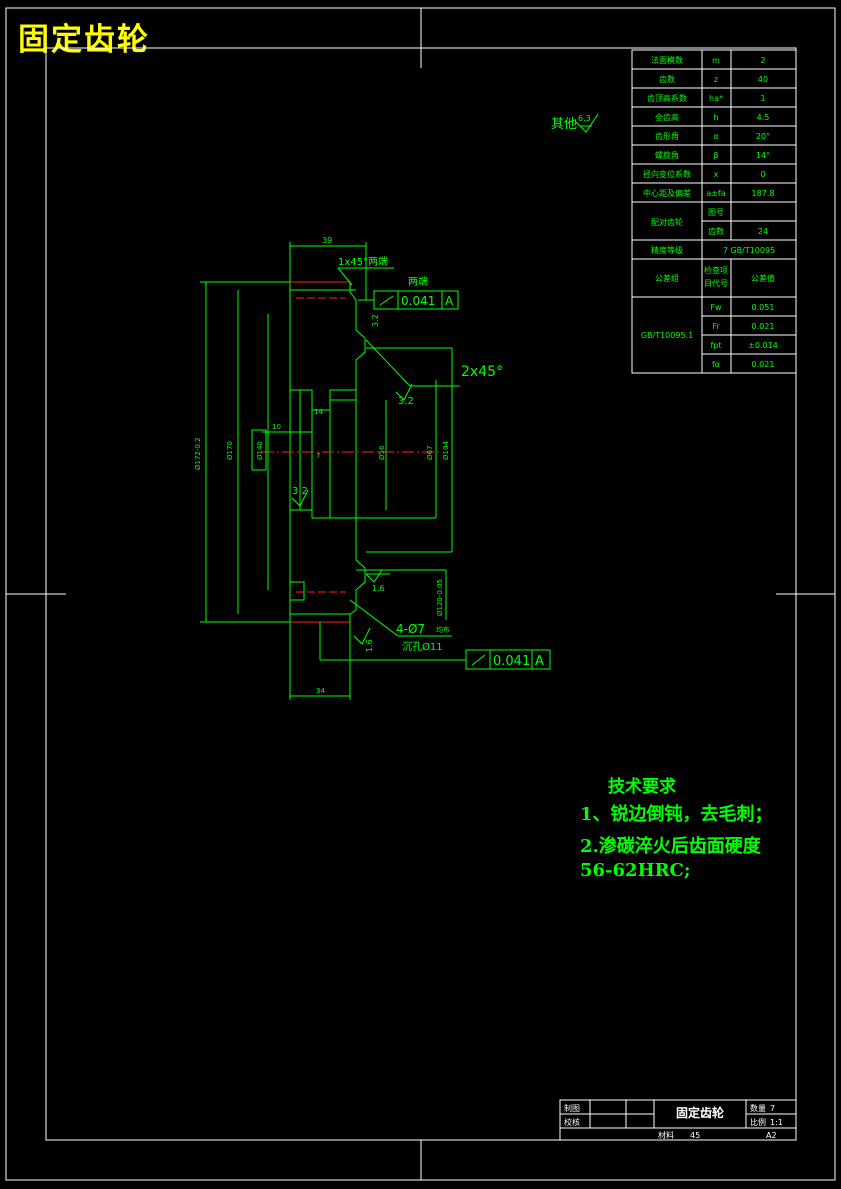 The width and height of the screenshot is (841, 1189). I want to click on other-roughness-label: 其他, so click(564, 124).